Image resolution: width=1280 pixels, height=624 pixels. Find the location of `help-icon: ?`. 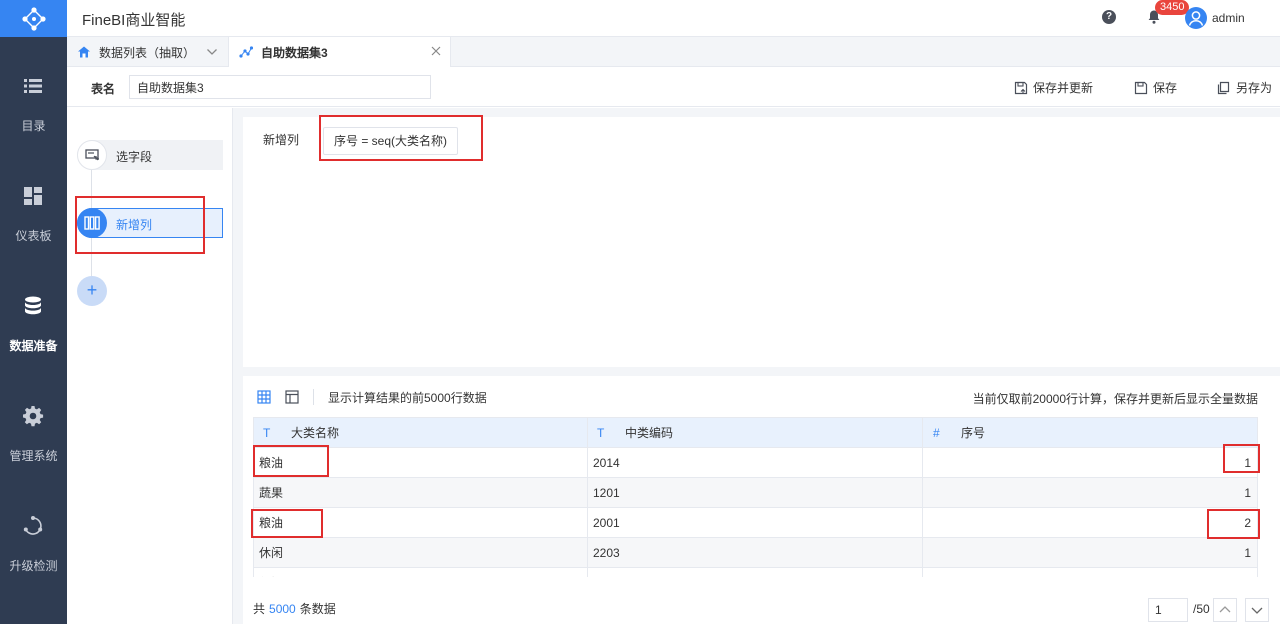

help-icon: ? is located at coordinates (1109, 17).